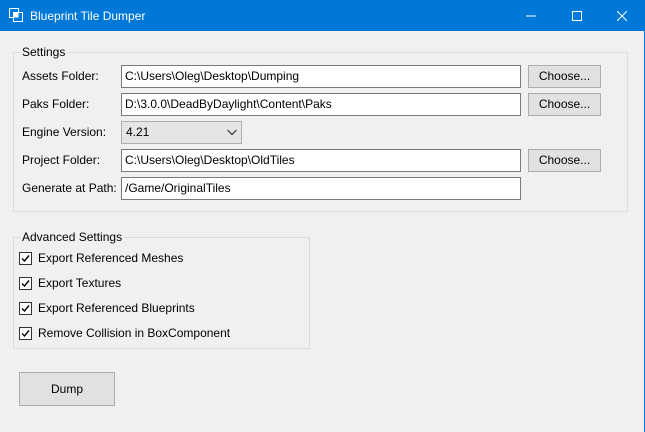 The image size is (645, 432). I want to click on minimize-icon, so click(531, 15).